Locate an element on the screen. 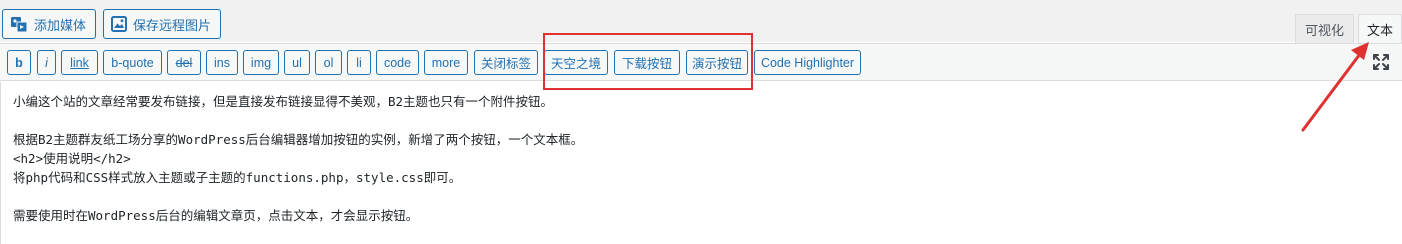 This screenshot has height=244, width=1402. image-icon is located at coordinates (119, 24).